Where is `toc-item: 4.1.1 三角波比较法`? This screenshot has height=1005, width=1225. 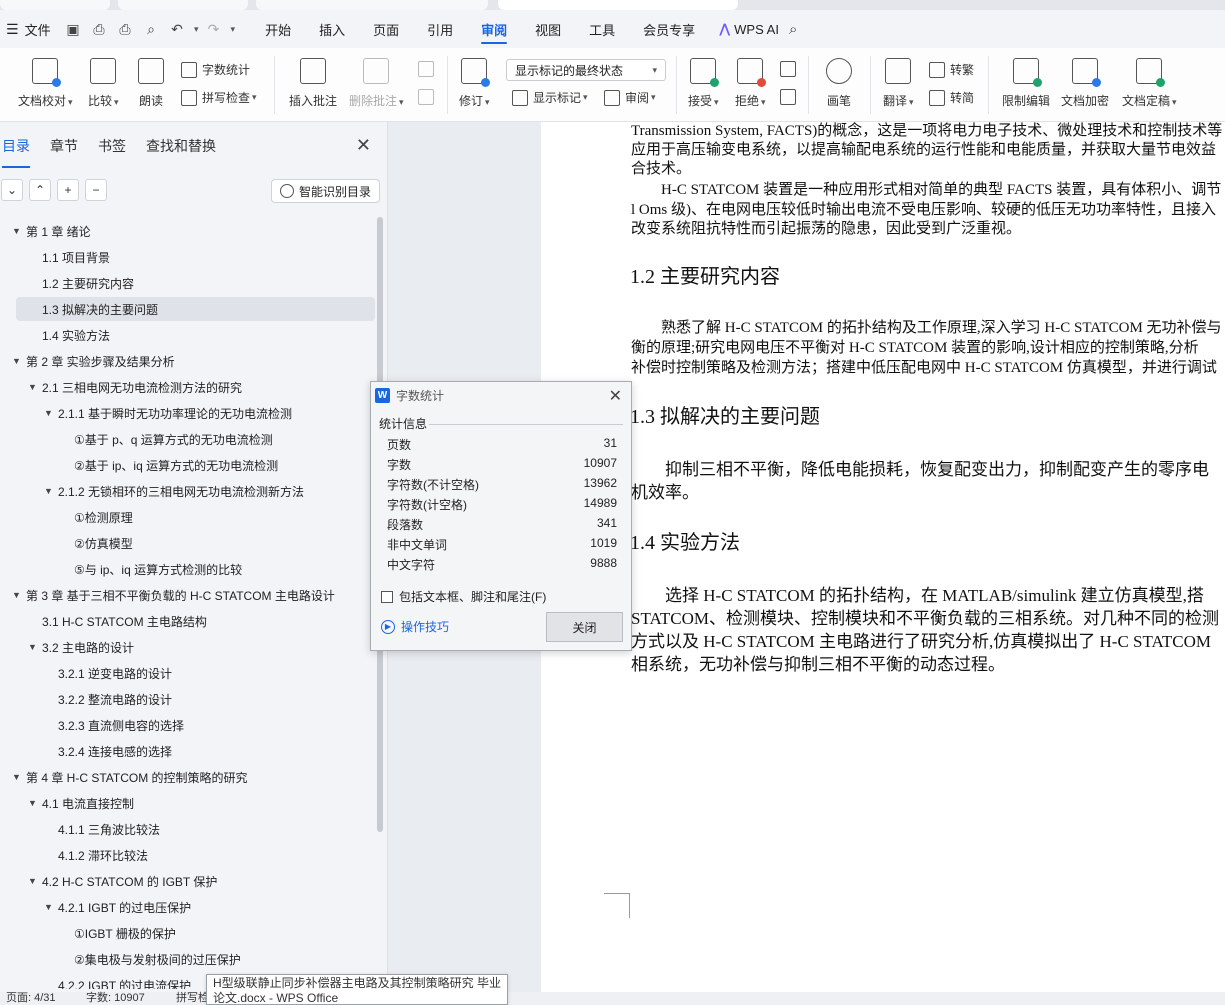
toc-item: 4.1.1 三角波比较法 is located at coordinates (195, 829).